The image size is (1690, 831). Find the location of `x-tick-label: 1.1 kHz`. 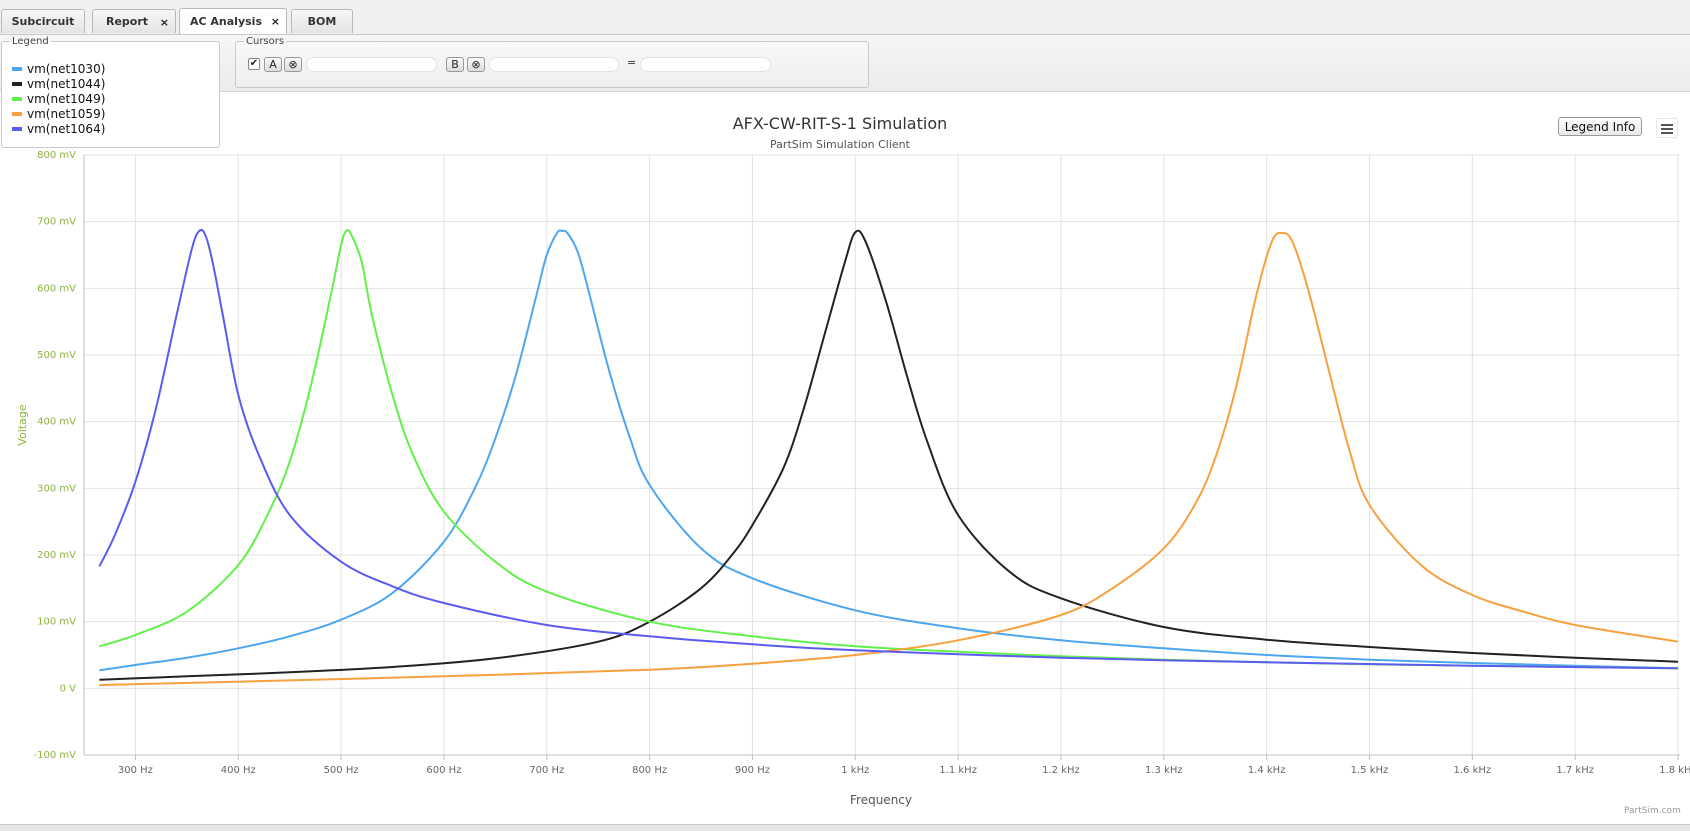

x-tick-label: 1.1 kHz is located at coordinates (958, 770).